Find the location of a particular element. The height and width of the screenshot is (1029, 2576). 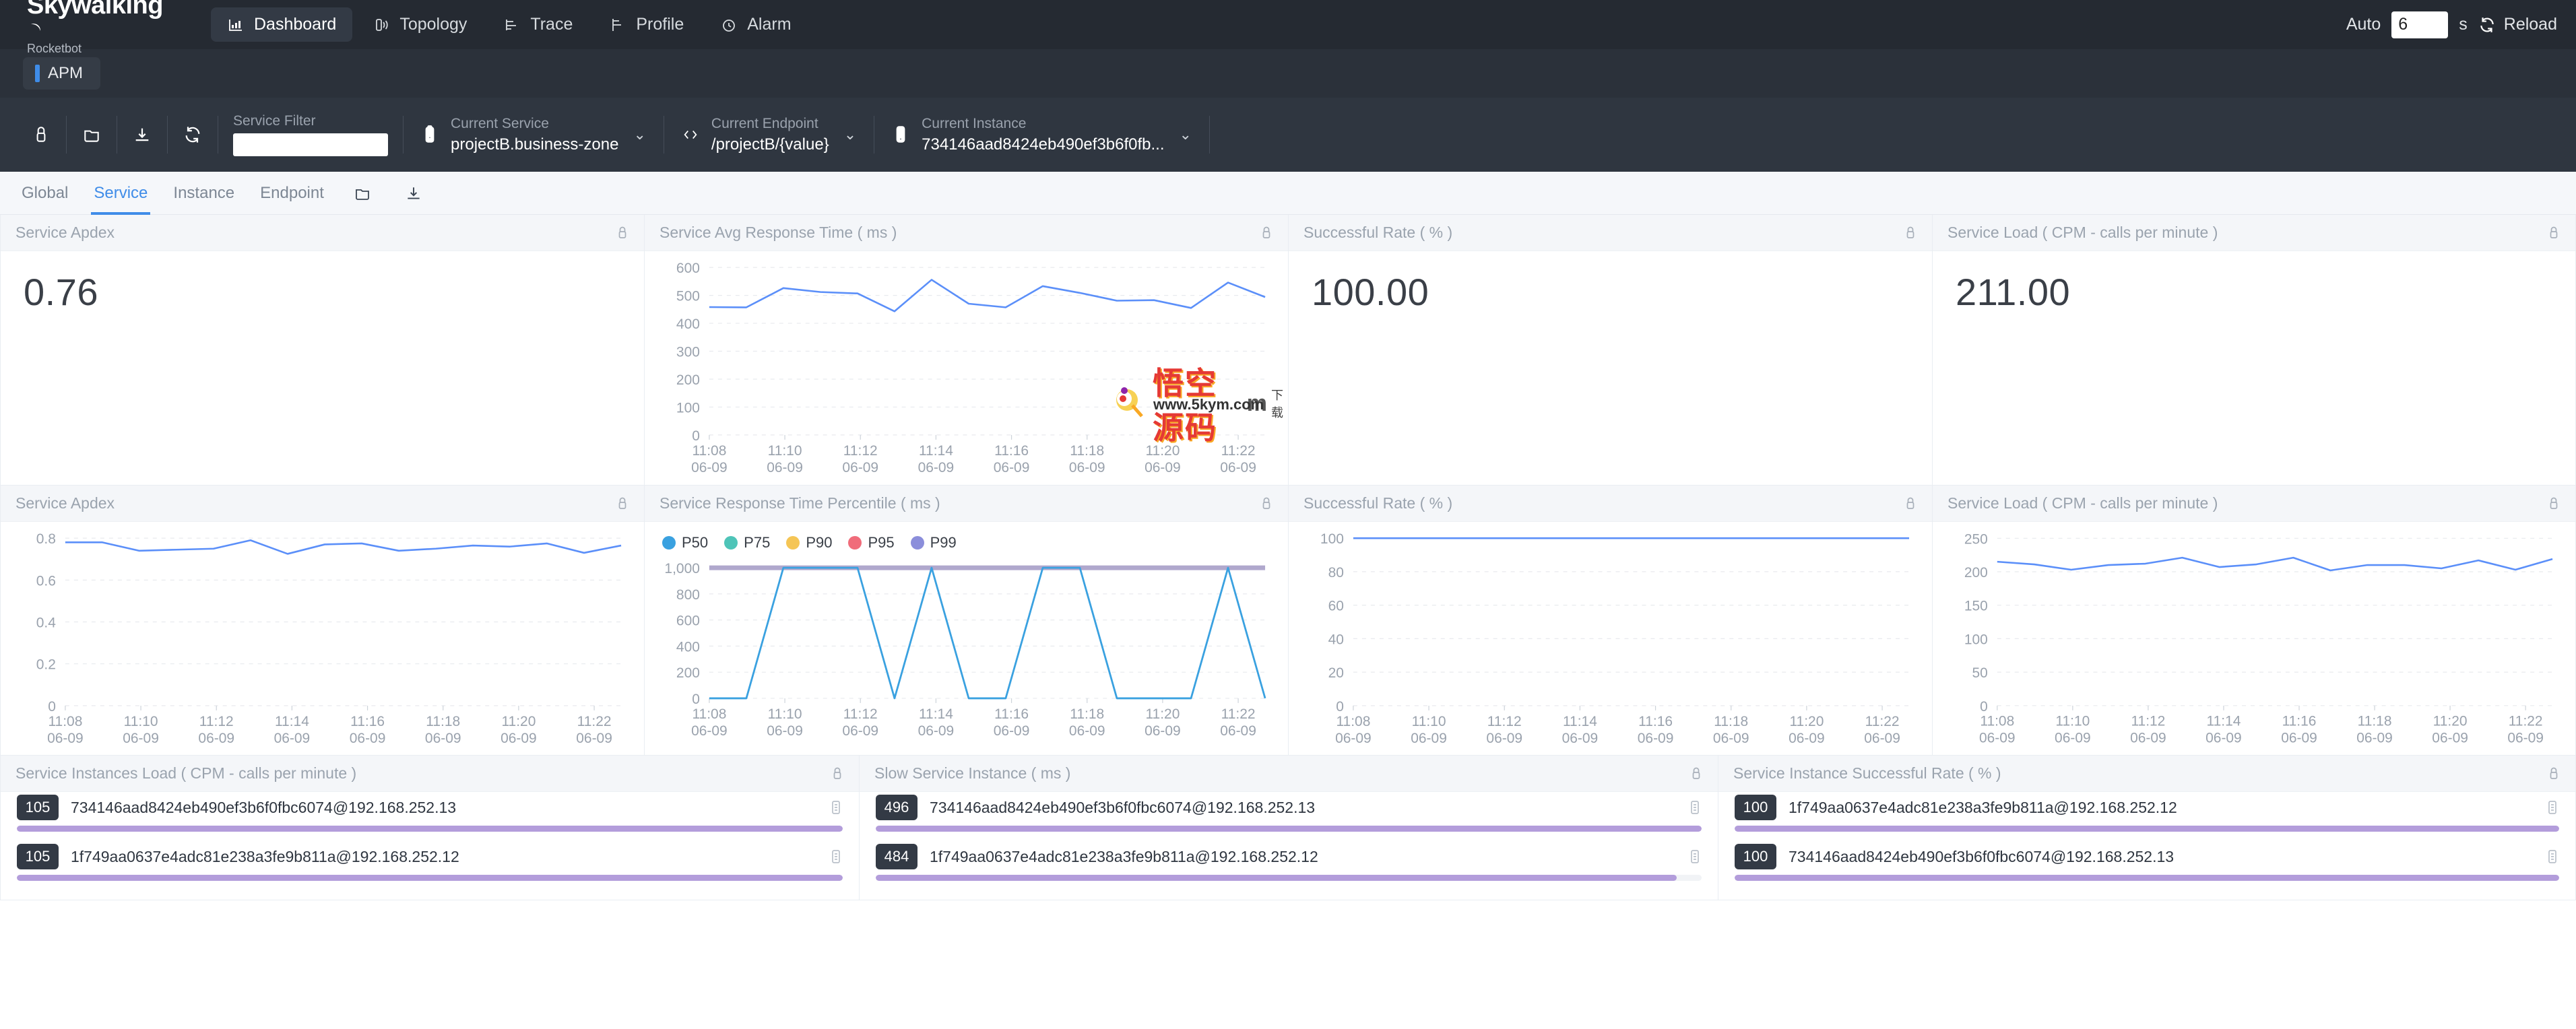

tab-instance: Instance is located at coordinates (204, 194).